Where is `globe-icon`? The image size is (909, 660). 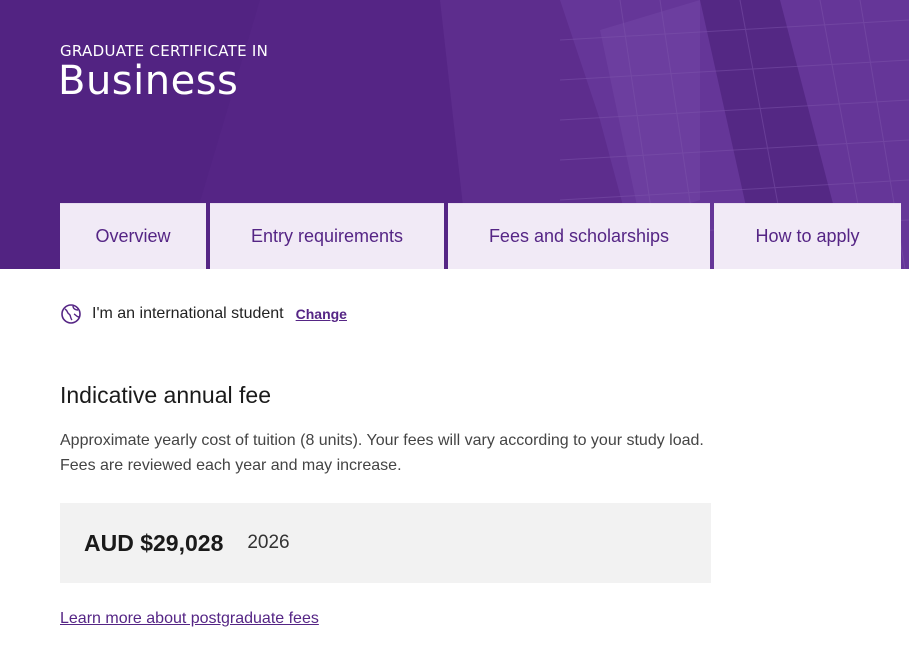 globe-icon is located at coordinates (71, 314).